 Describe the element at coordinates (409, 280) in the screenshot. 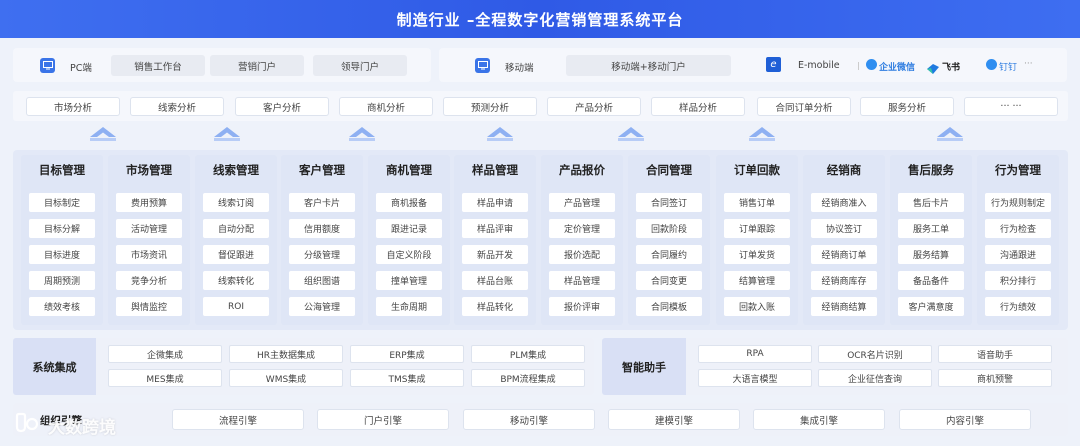

I see `module-item: 撞单管理` at that location.